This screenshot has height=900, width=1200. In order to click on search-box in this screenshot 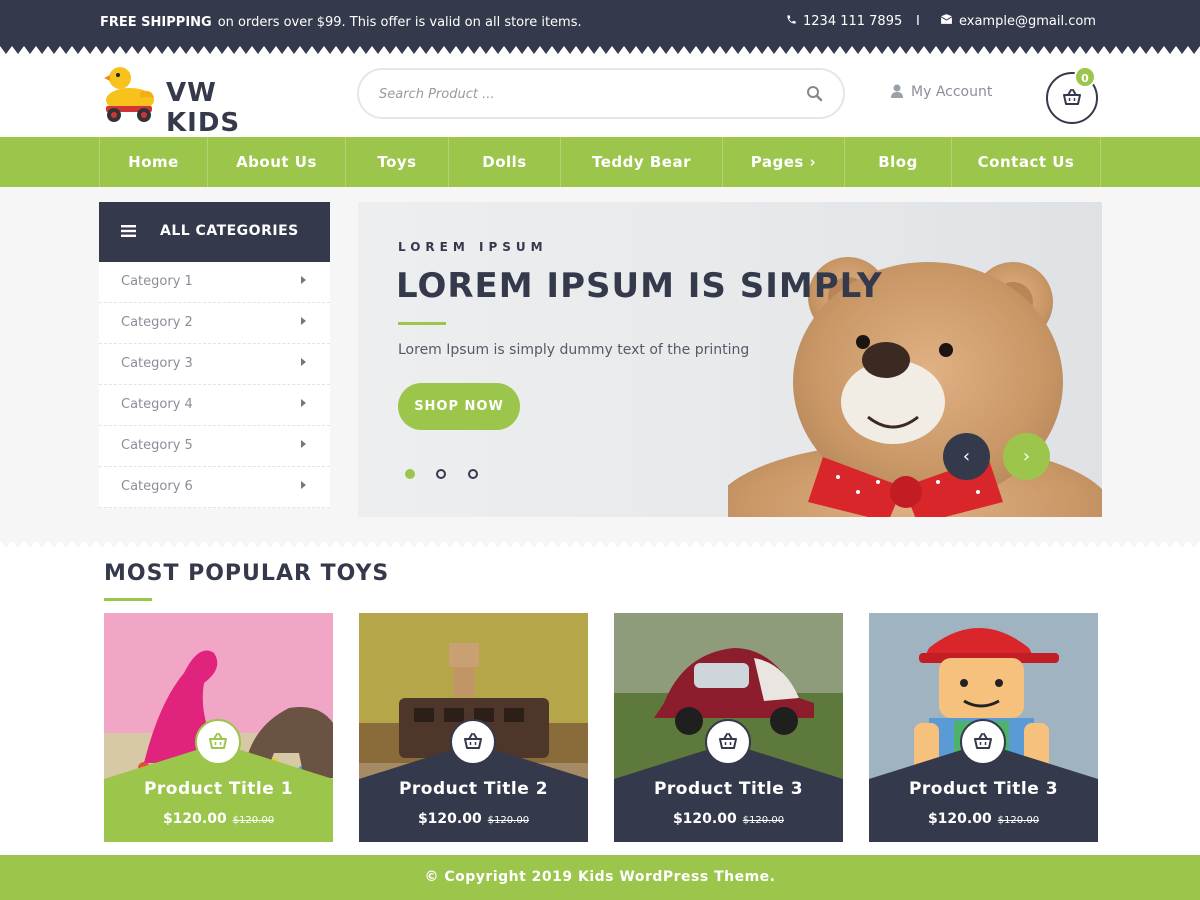, I will do `click(601, 93)`.